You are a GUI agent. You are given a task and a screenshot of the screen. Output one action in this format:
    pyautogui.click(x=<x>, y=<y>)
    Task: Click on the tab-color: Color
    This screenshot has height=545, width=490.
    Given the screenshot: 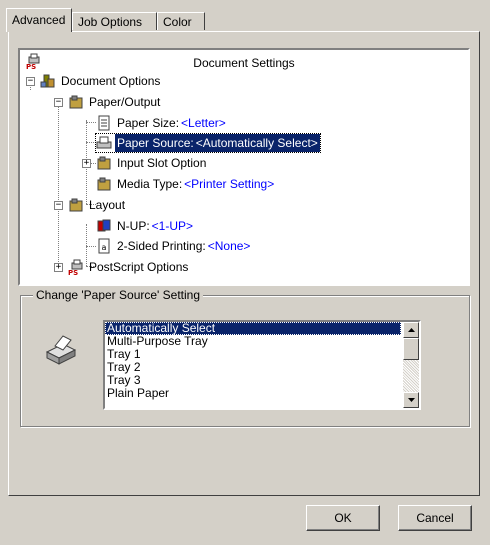 What is the action you would take?
    pyautogui.click(x=181, y=21)
    